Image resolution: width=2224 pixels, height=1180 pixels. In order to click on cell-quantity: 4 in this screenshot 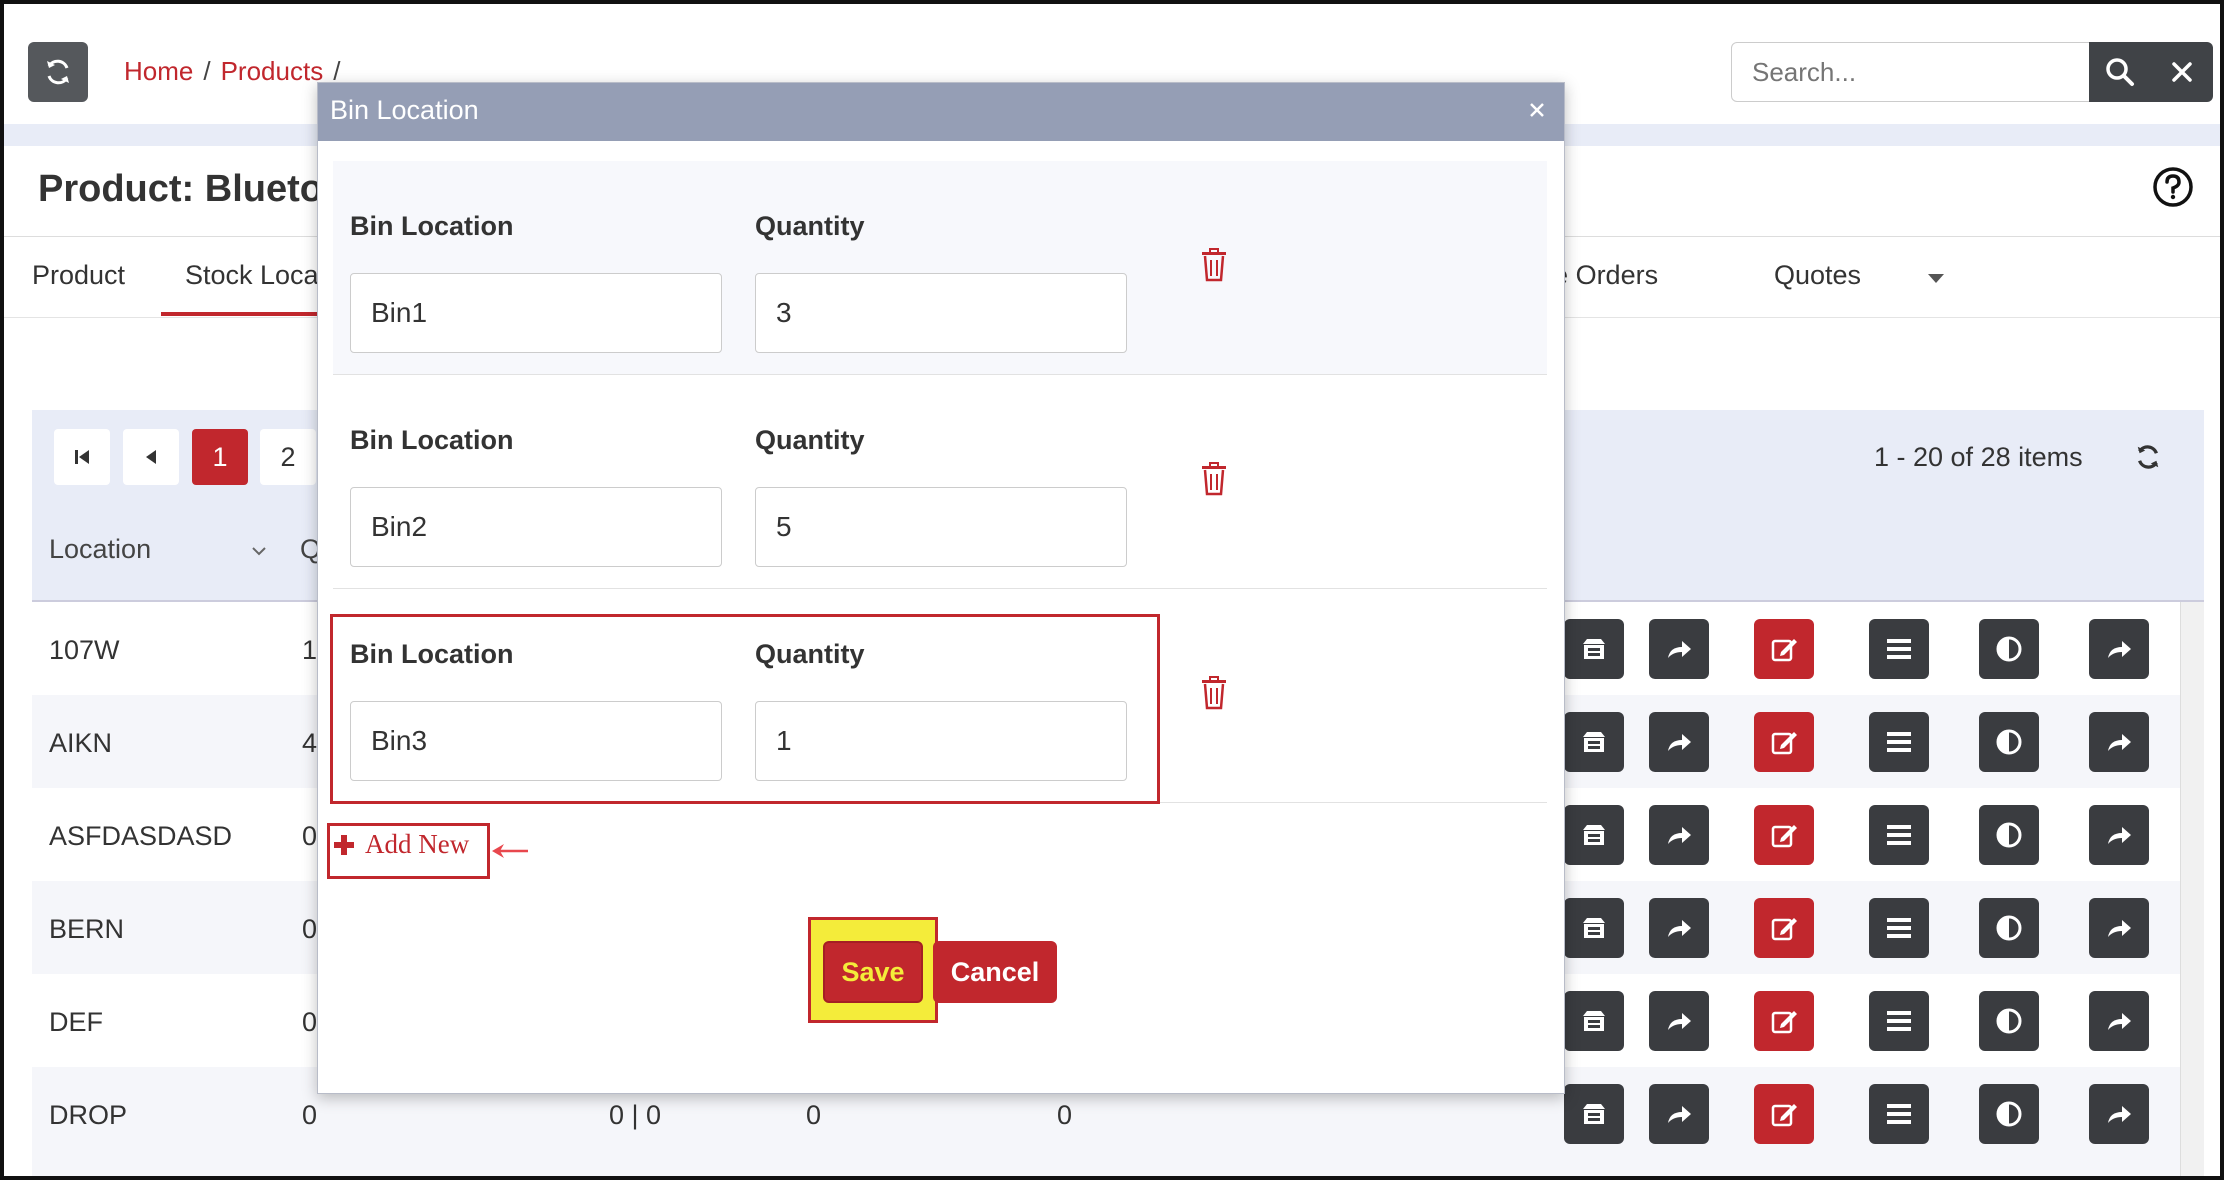, I will do `click(310, 743)`.